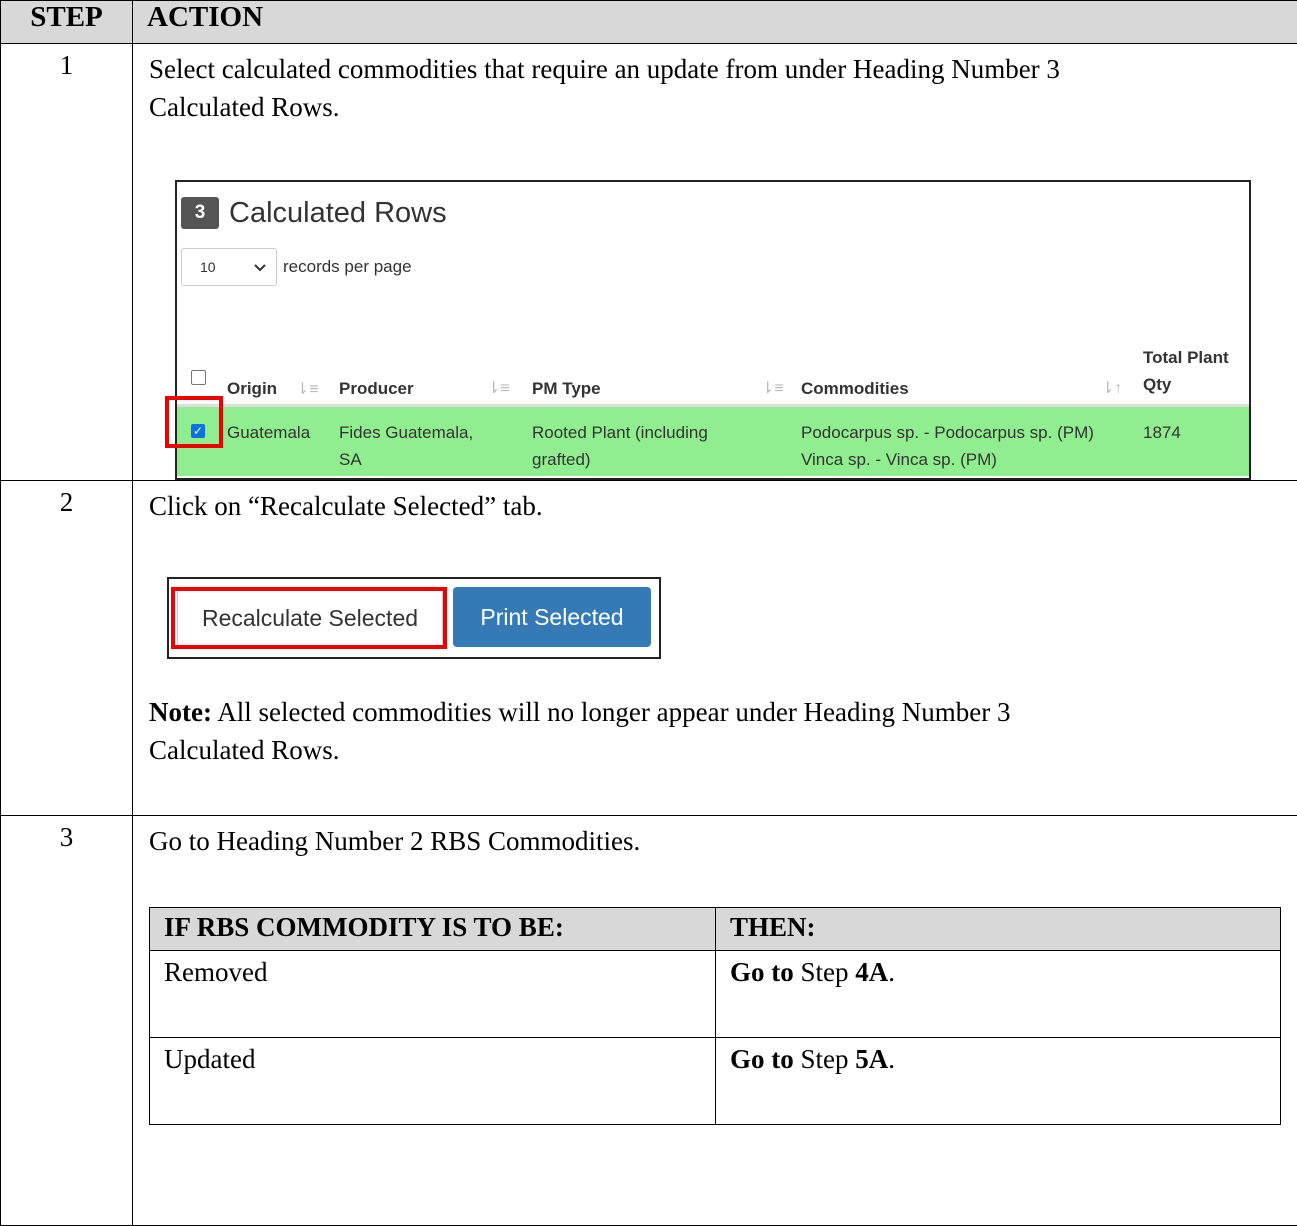  What do you see at coordinates (346, 506) in the screenshot?
I see `step-2-text: Click on “Recalculate Selected” tab.` at bounding box center [346, 506].